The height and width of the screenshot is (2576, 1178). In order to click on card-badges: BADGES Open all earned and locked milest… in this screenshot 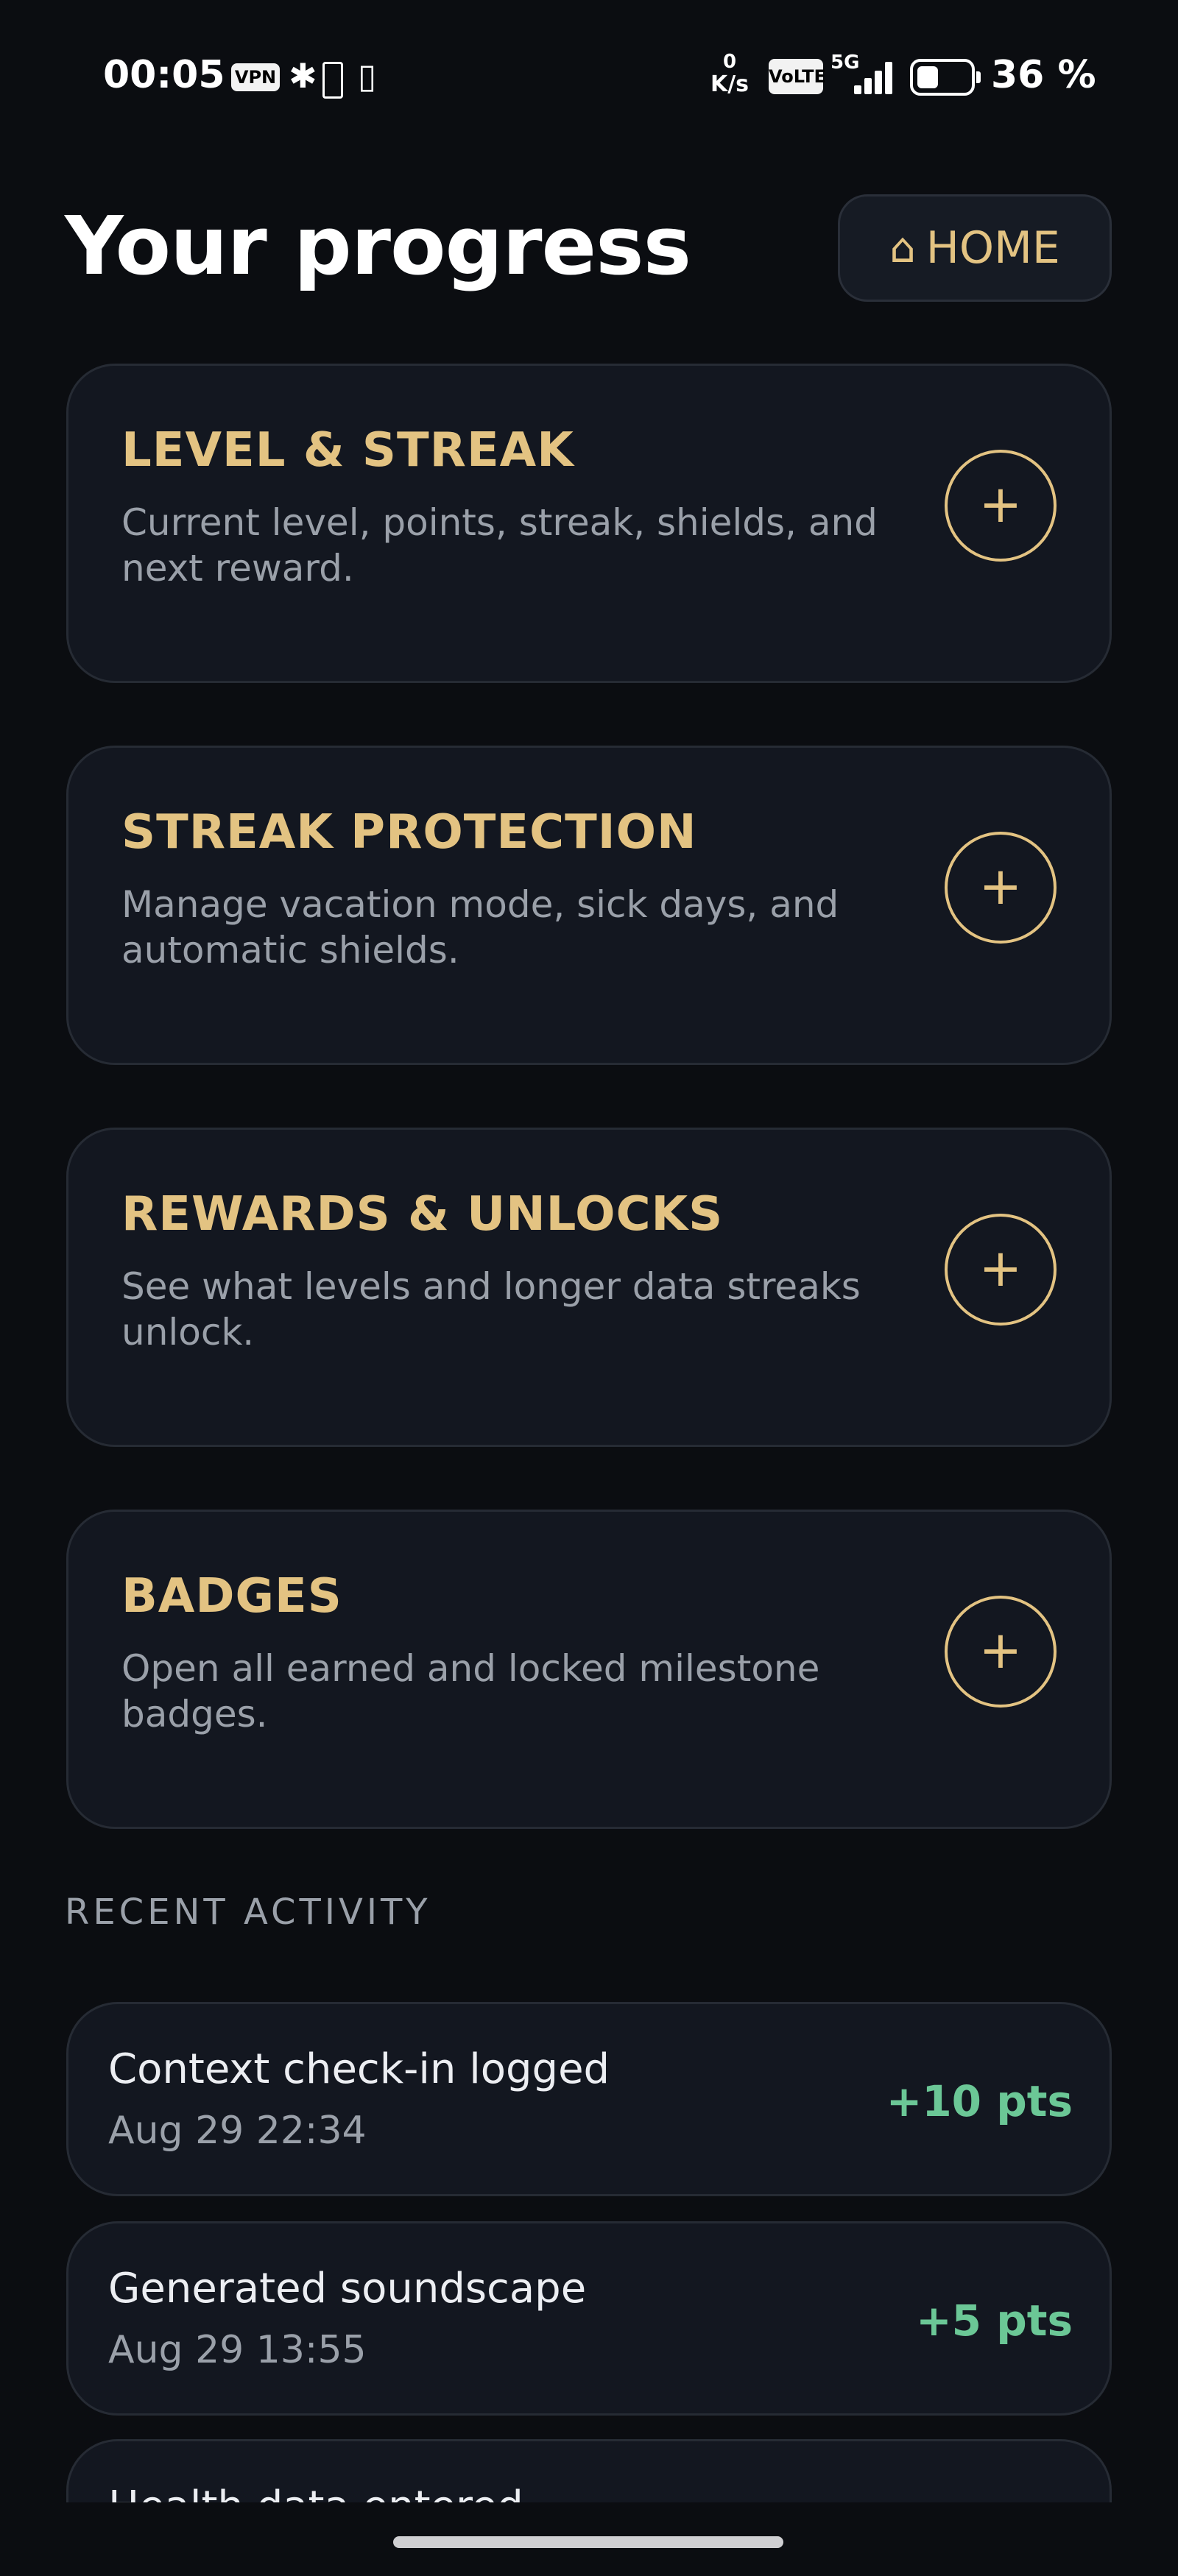, I will do `click(589, 1669)`.